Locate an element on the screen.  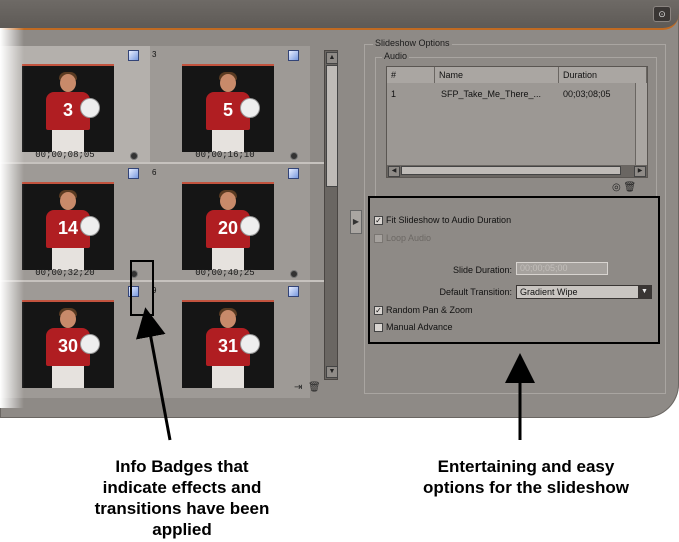
left-arrow is located at coordinates (154, 374).